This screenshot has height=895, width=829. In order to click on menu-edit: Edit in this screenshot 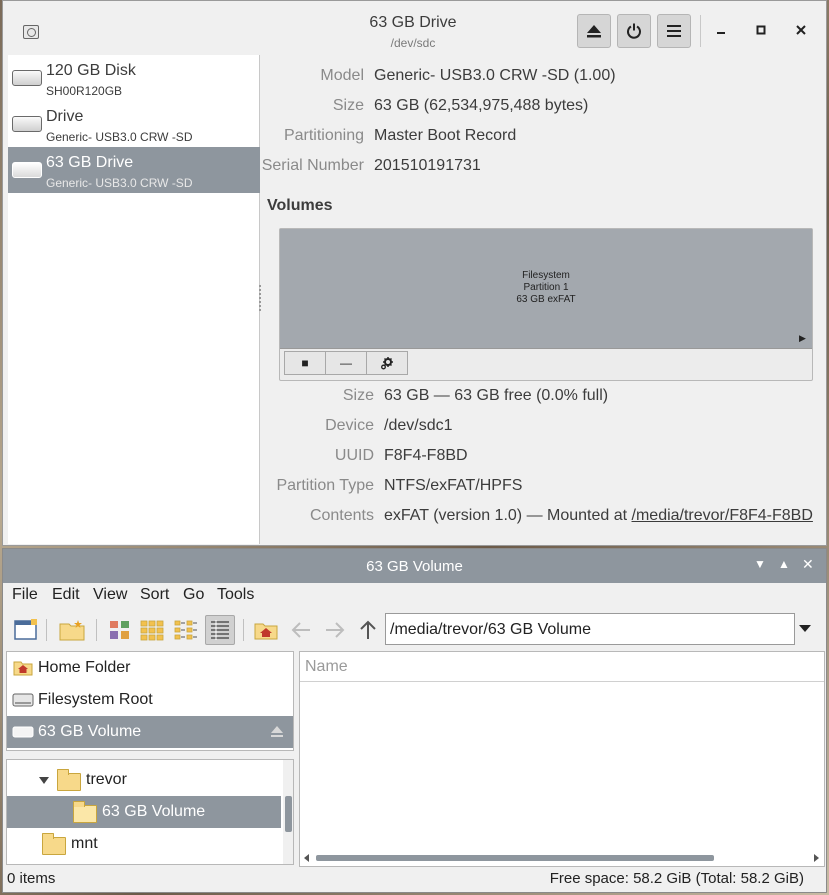, I will do `click(66, 595)`.